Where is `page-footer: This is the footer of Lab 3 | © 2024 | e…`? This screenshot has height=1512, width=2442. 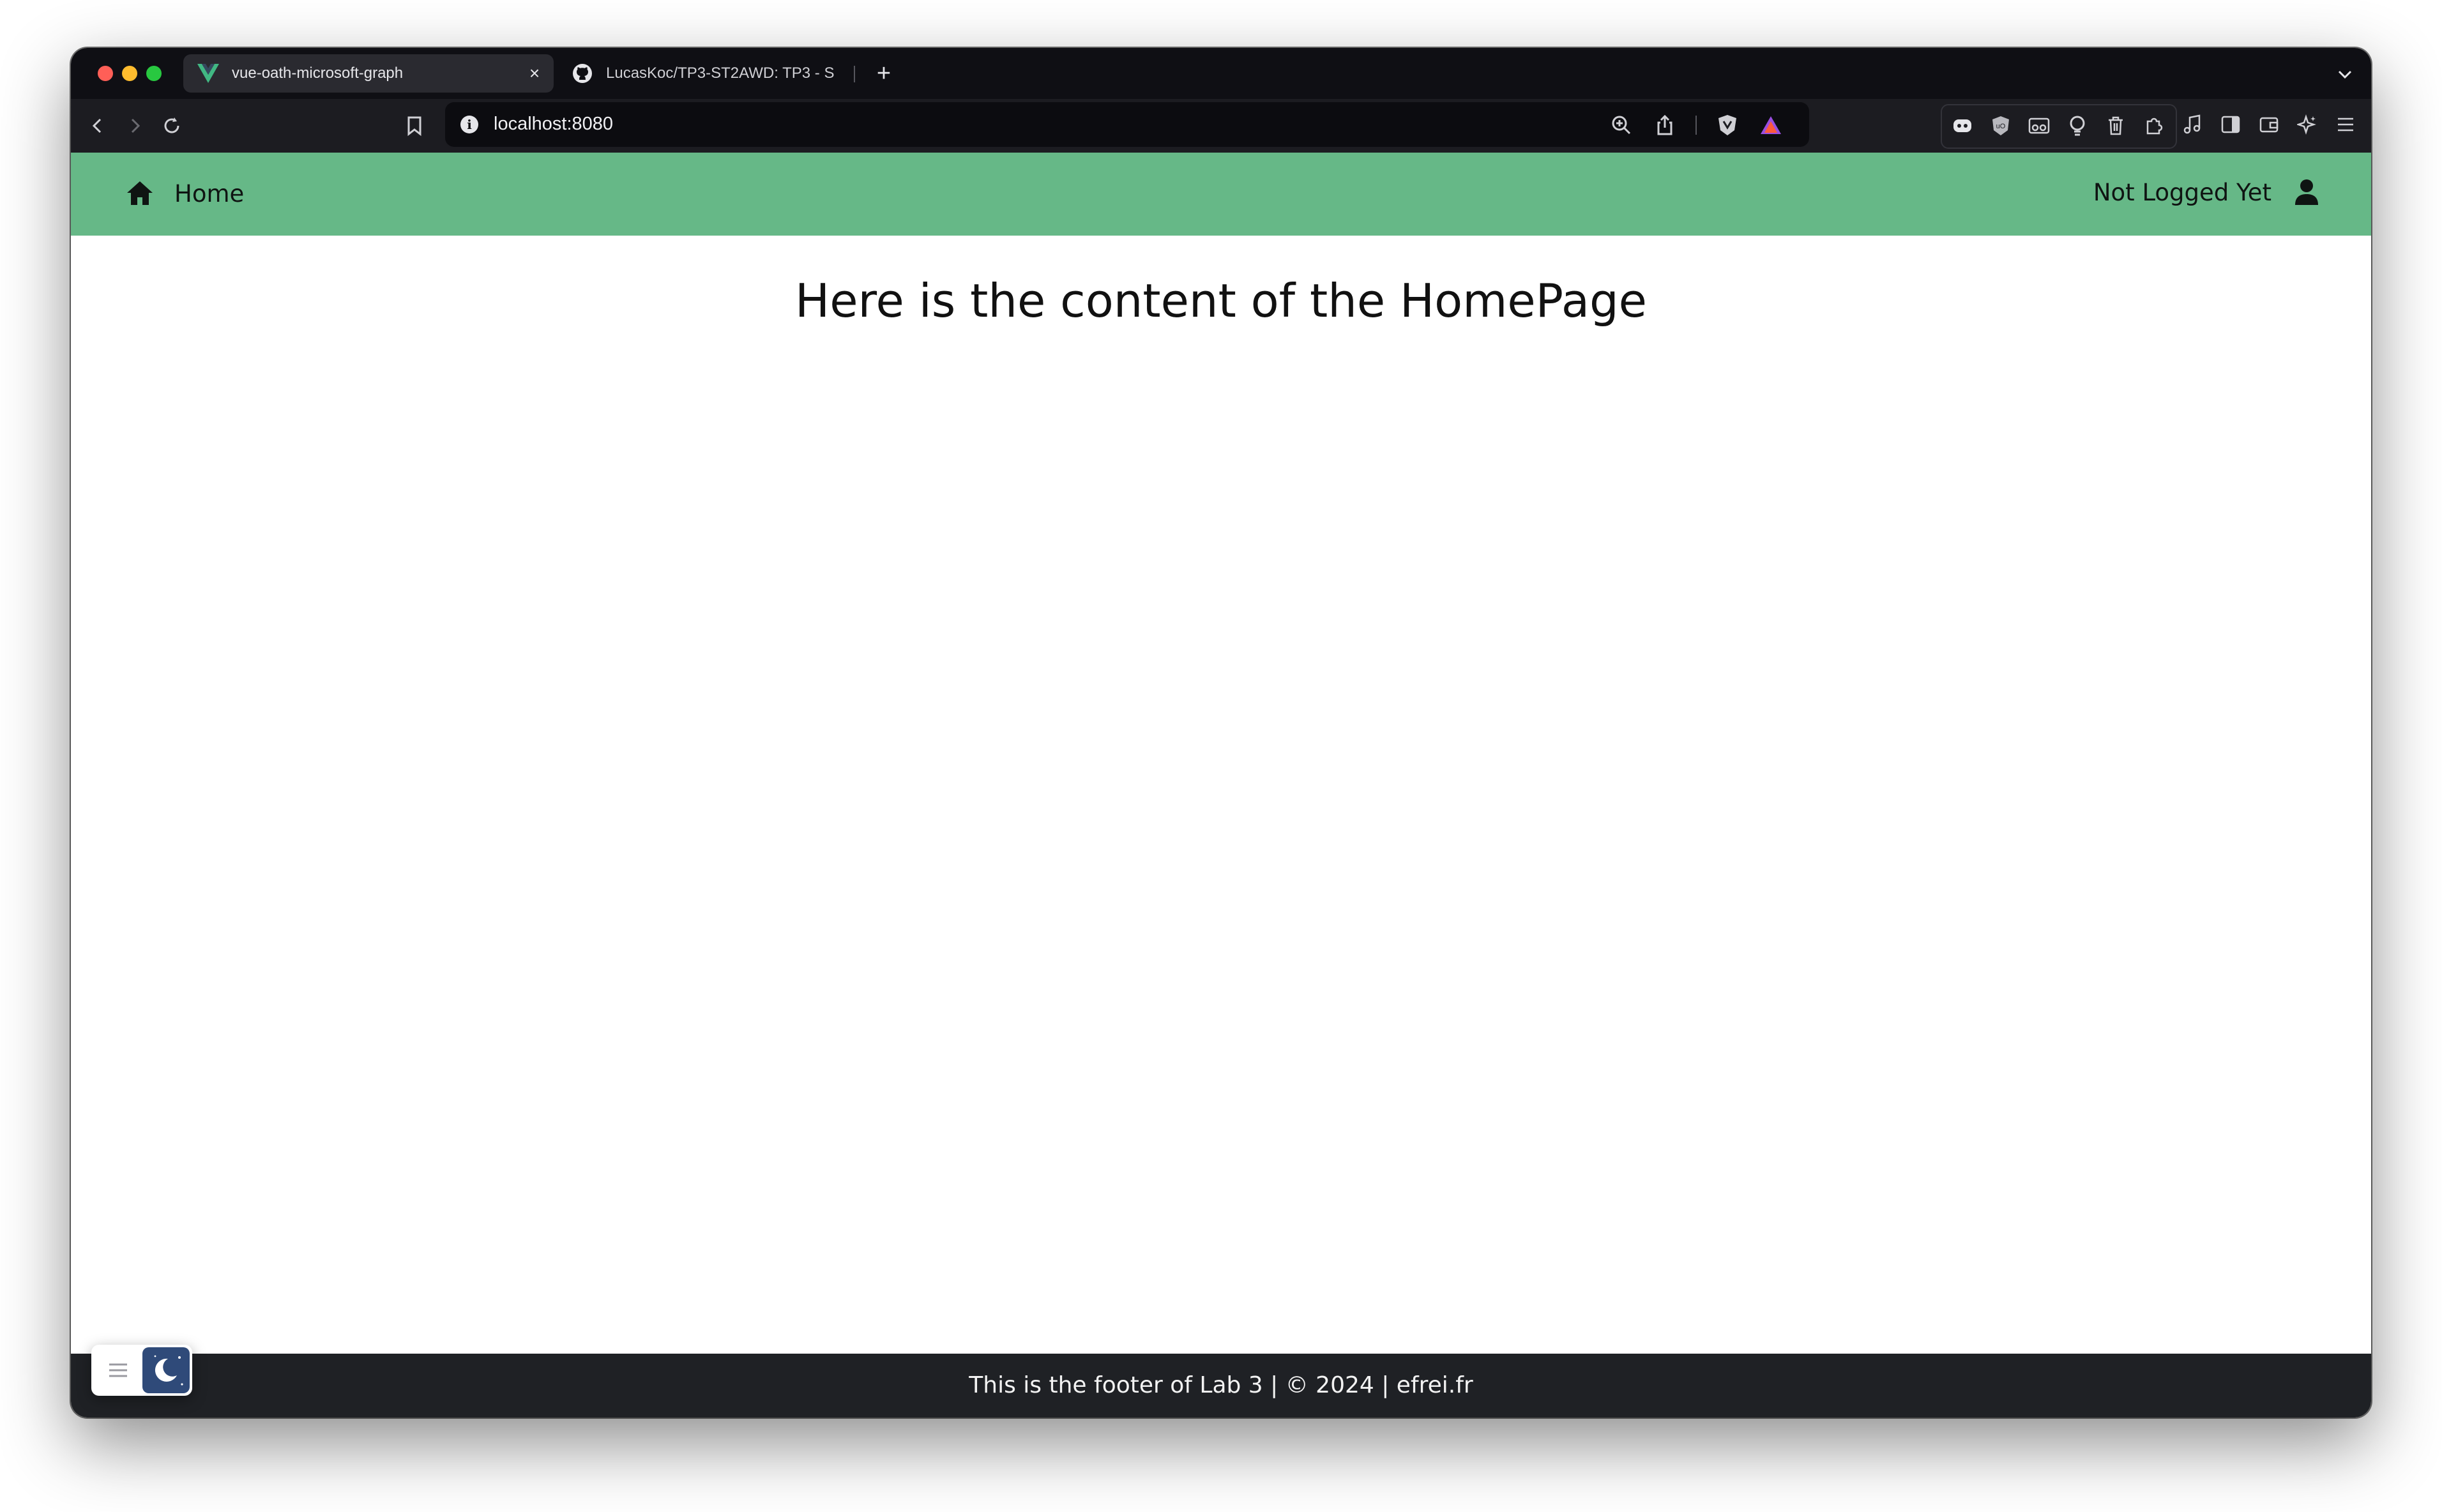 page-footer: This is the footer of Lab 3 | © 2024 | e… is located at coordinates (1221, 1386).